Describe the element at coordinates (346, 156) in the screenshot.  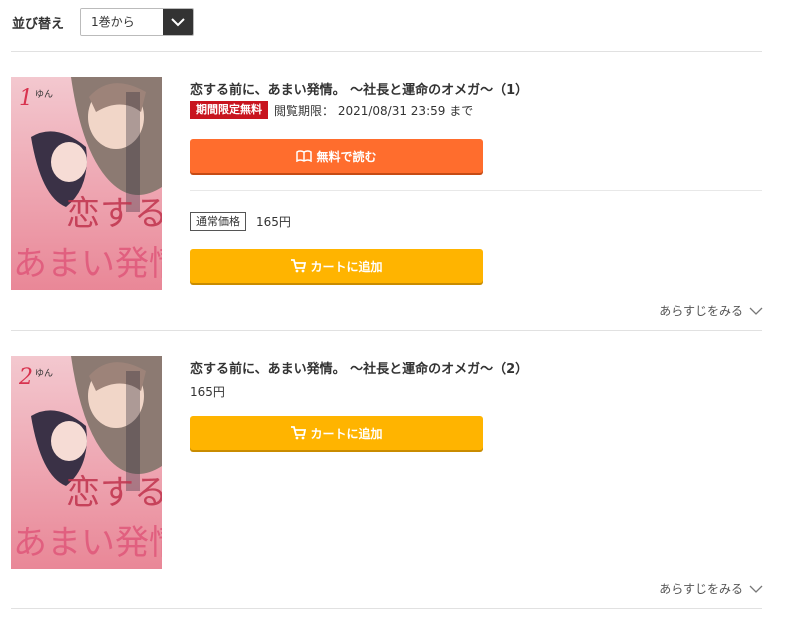
I see `read-free-label: 無料で読む` at that location.